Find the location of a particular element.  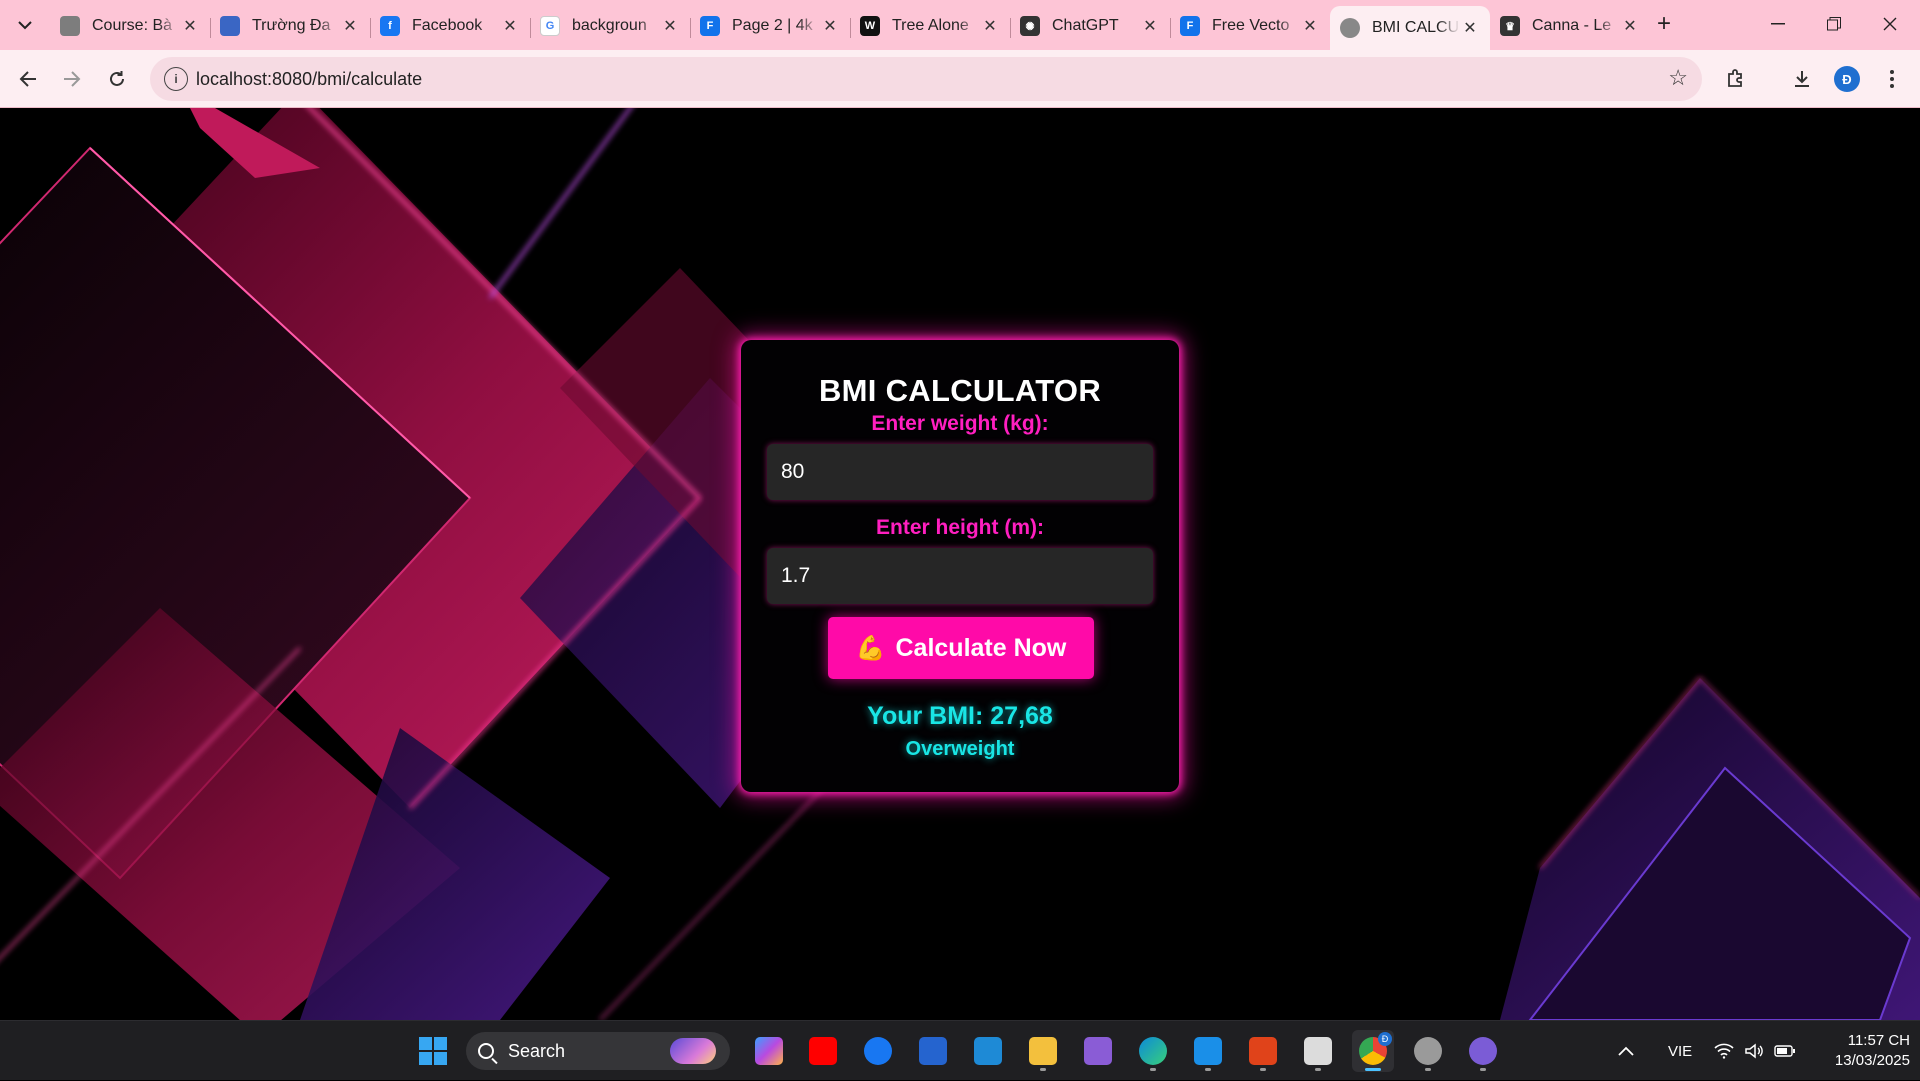

page-title: BMI CALCULATOR is located at coordinates (960, 390).